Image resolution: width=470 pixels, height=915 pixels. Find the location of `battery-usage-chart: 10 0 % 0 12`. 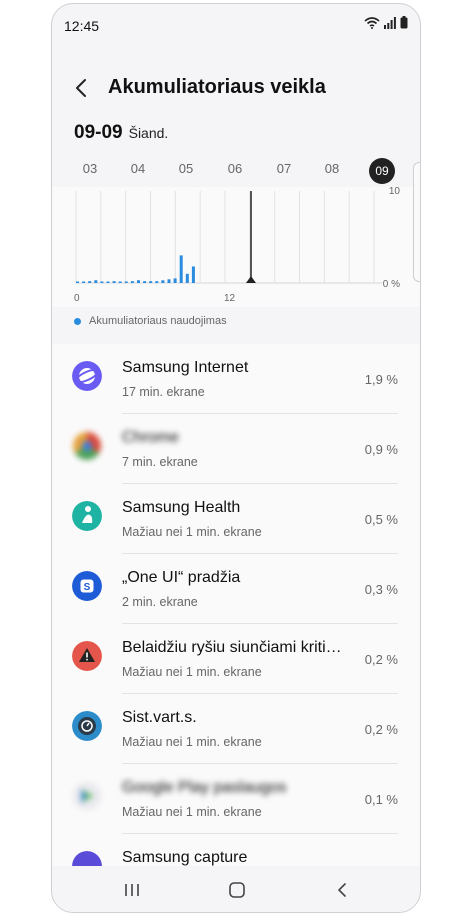

battery-usage-chart: 10 0 % 0 12 is located at coordinates (236, 247).